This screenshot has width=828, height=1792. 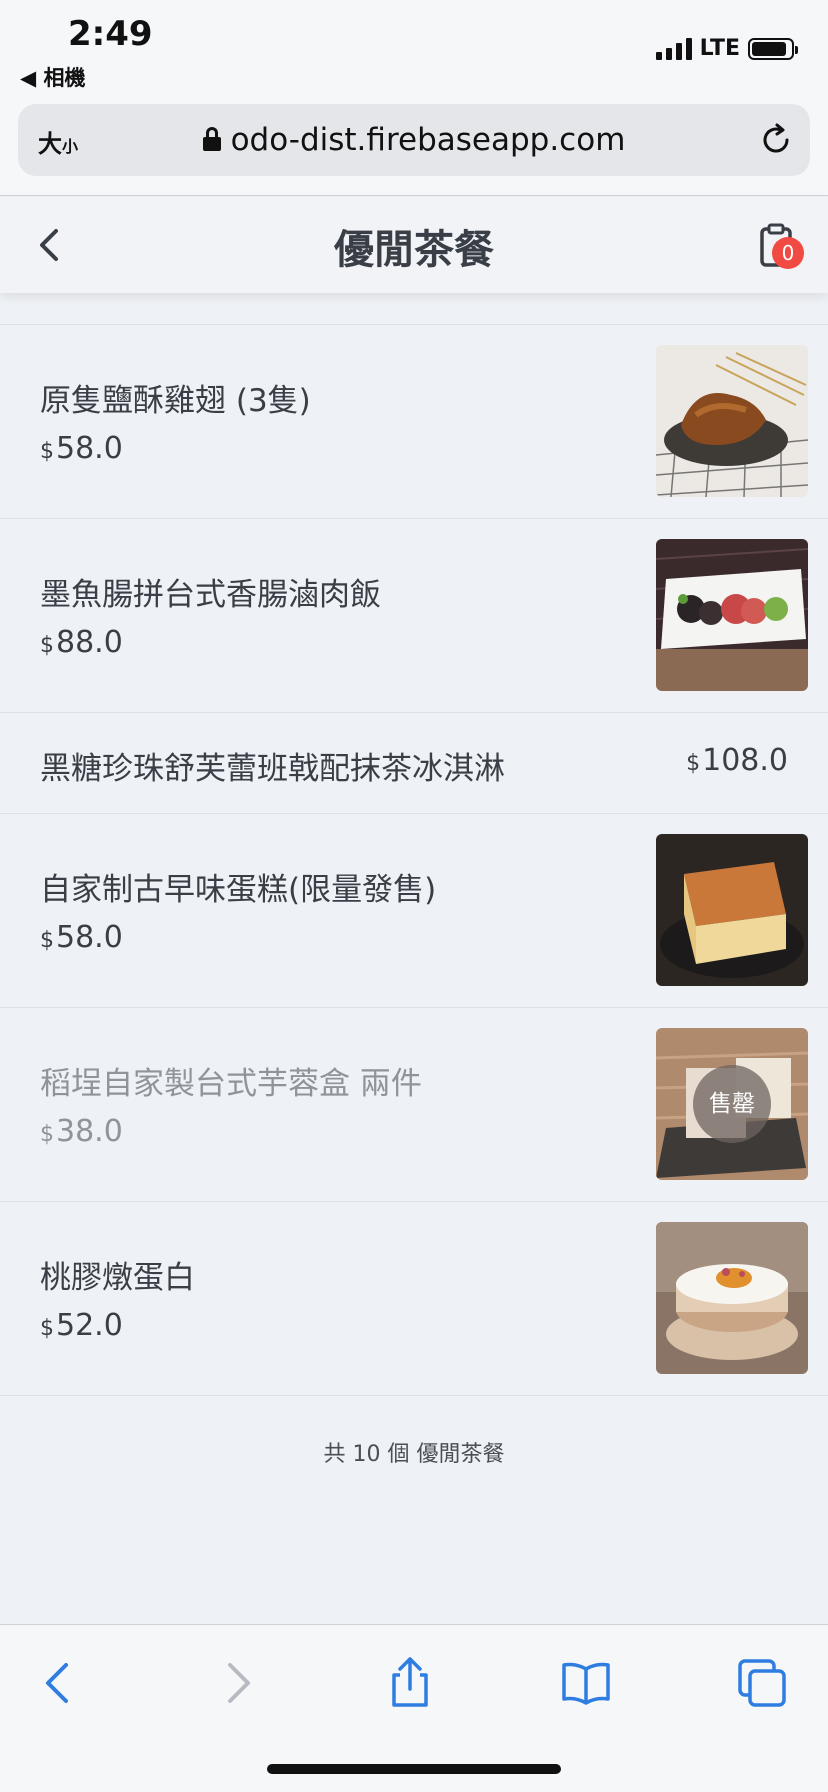 I want to click on price-value: 88.0, so click(x=89, y=642).